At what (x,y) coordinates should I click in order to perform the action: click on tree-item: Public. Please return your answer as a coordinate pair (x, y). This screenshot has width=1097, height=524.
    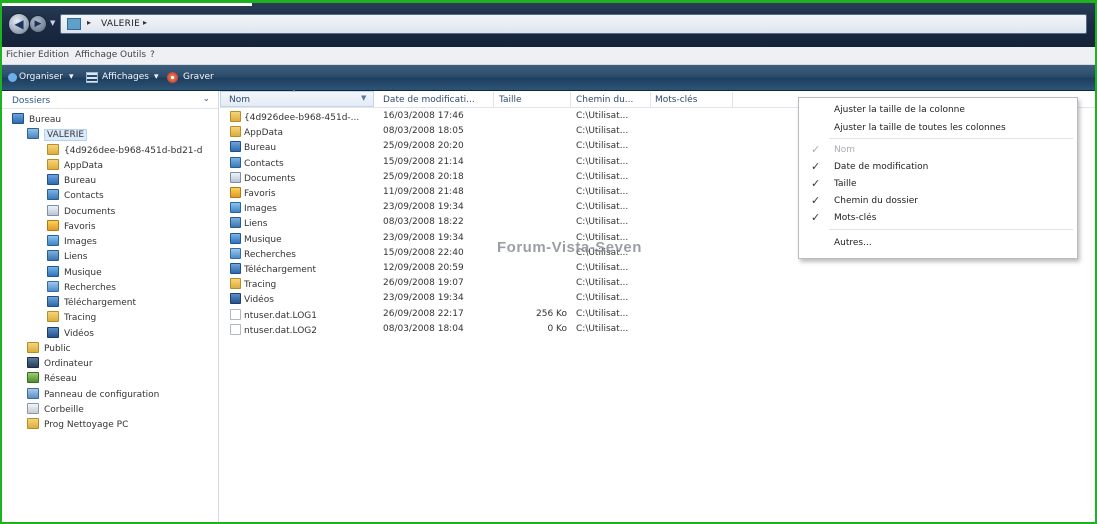
    Looking at the image, I should click on (49, 349).